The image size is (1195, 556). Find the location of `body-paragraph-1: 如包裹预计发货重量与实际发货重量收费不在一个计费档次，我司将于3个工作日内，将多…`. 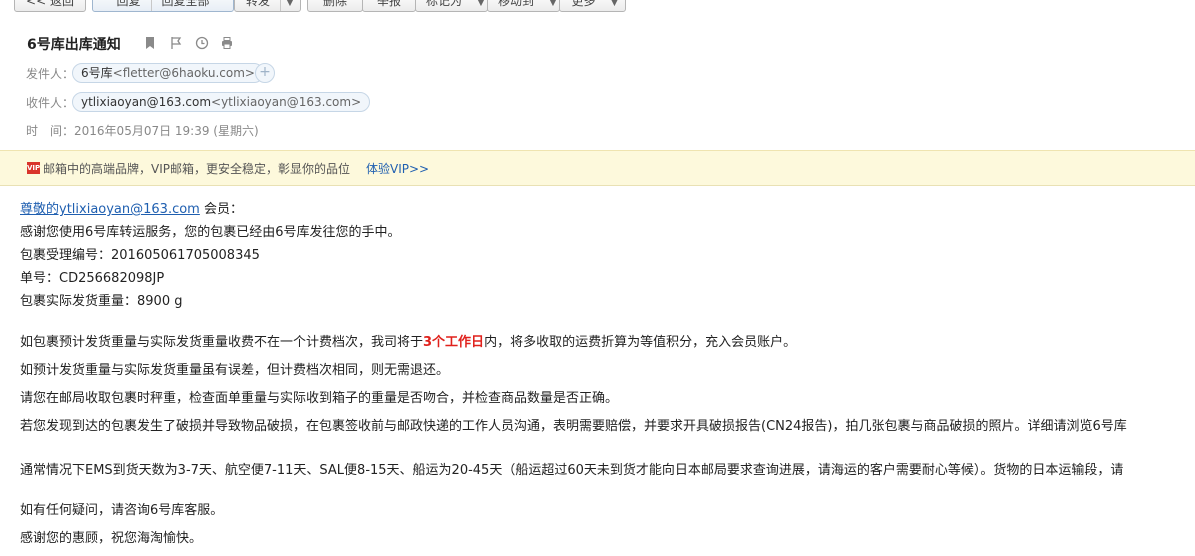

body-paragraph-1: 如包裹预计发货重量与实际发货重量收费不在一个计费档次，我司将于3个工作日内，将多… is located at coordinates (408, 340).